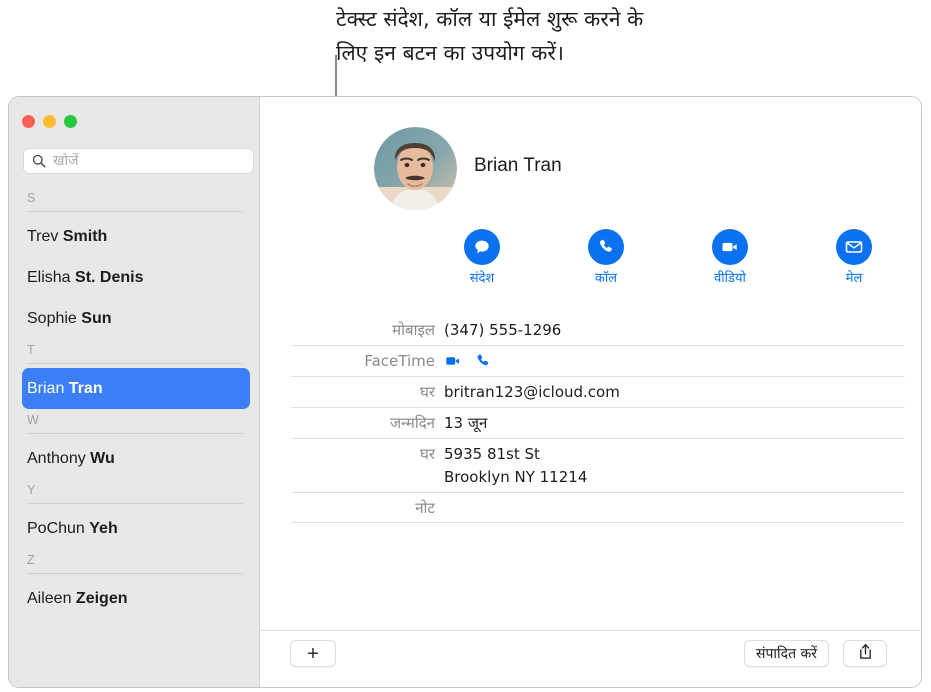 Image resolution: width=931 pixels, height=692 pixels. Describe the element at coordinates (598, 423) in the screenshot. I see `contact-field-row: जन्मदिन 13 जून` at that location.